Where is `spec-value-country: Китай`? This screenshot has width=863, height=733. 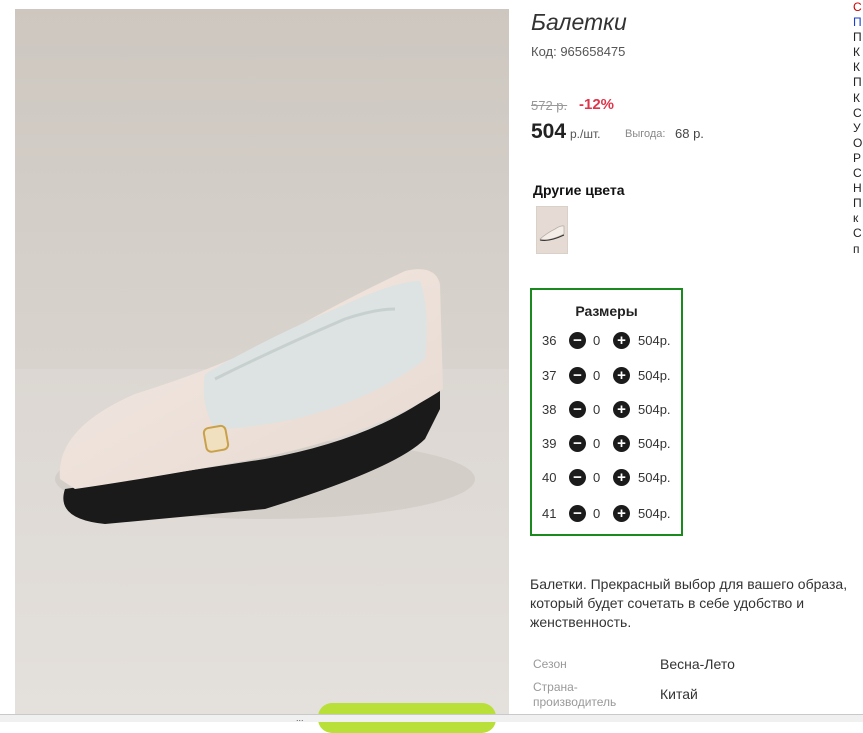
spec-value-country: Китай is located at coordinates (679, 694).